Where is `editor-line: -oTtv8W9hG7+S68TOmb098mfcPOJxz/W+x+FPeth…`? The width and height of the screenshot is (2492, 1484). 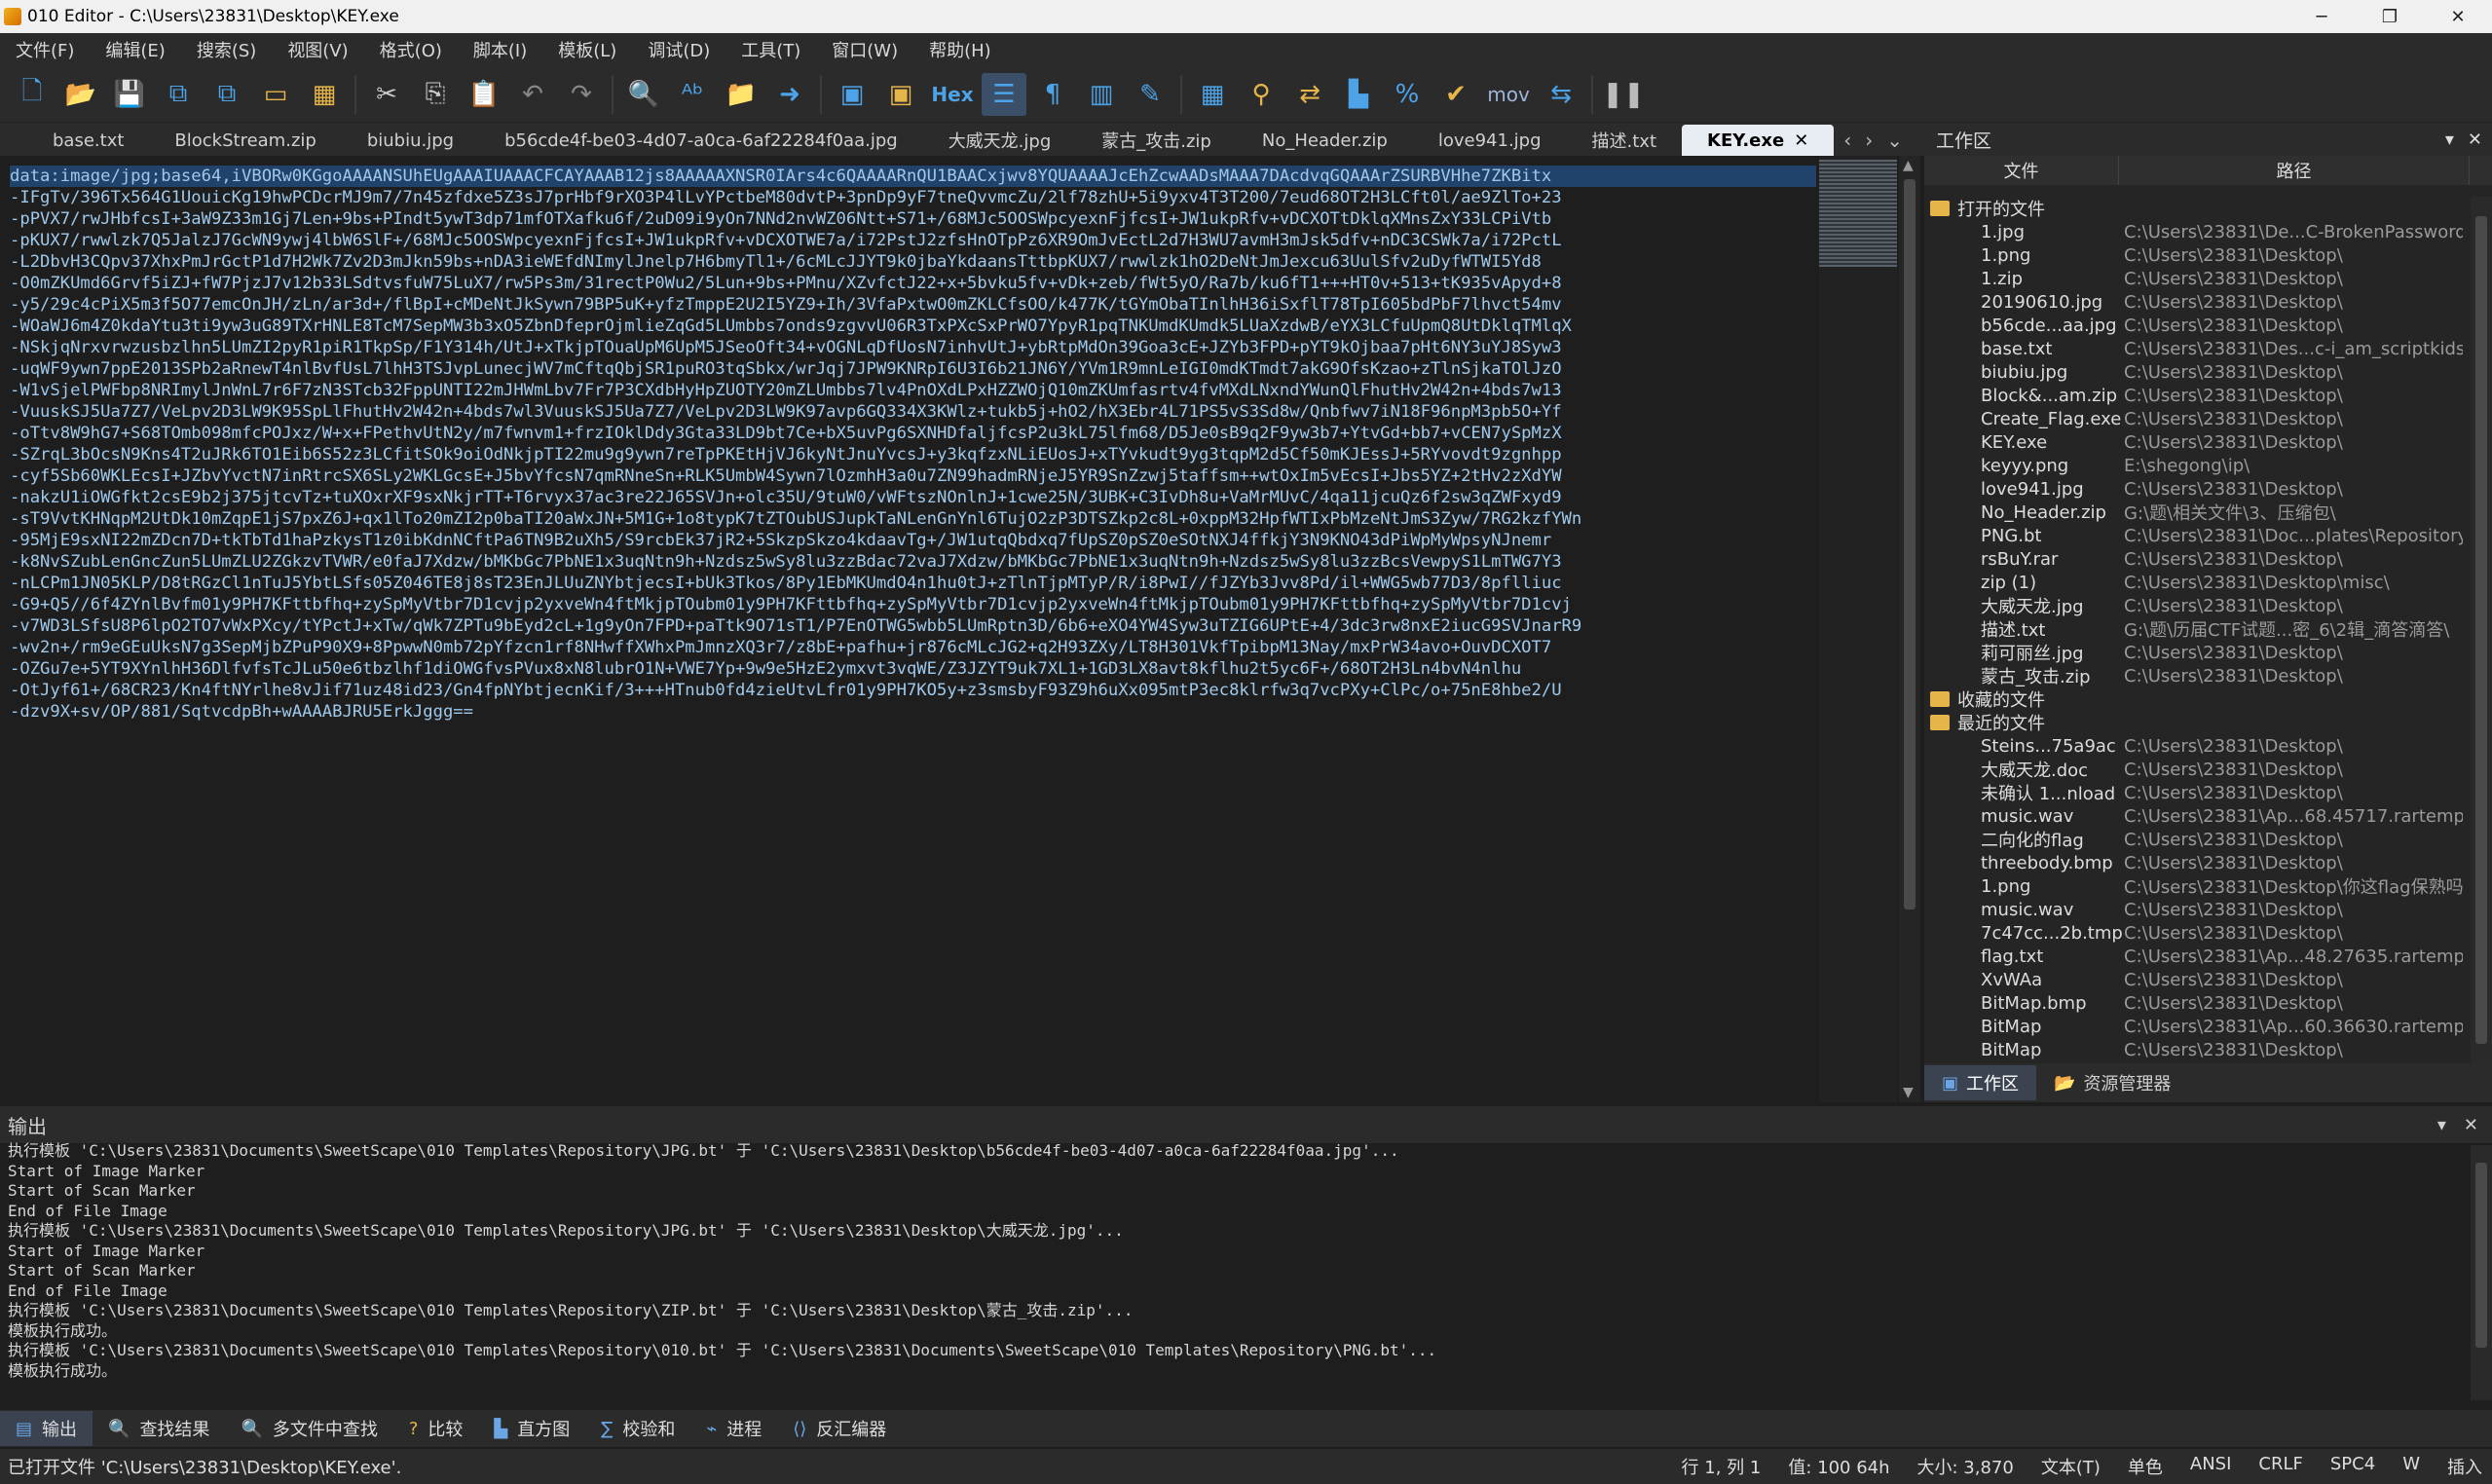
editor-line: -oTtv8W9hG7+S68TOmb098mfcPOJxz/W+x+FPeth… is located at coordinates (913, 433).